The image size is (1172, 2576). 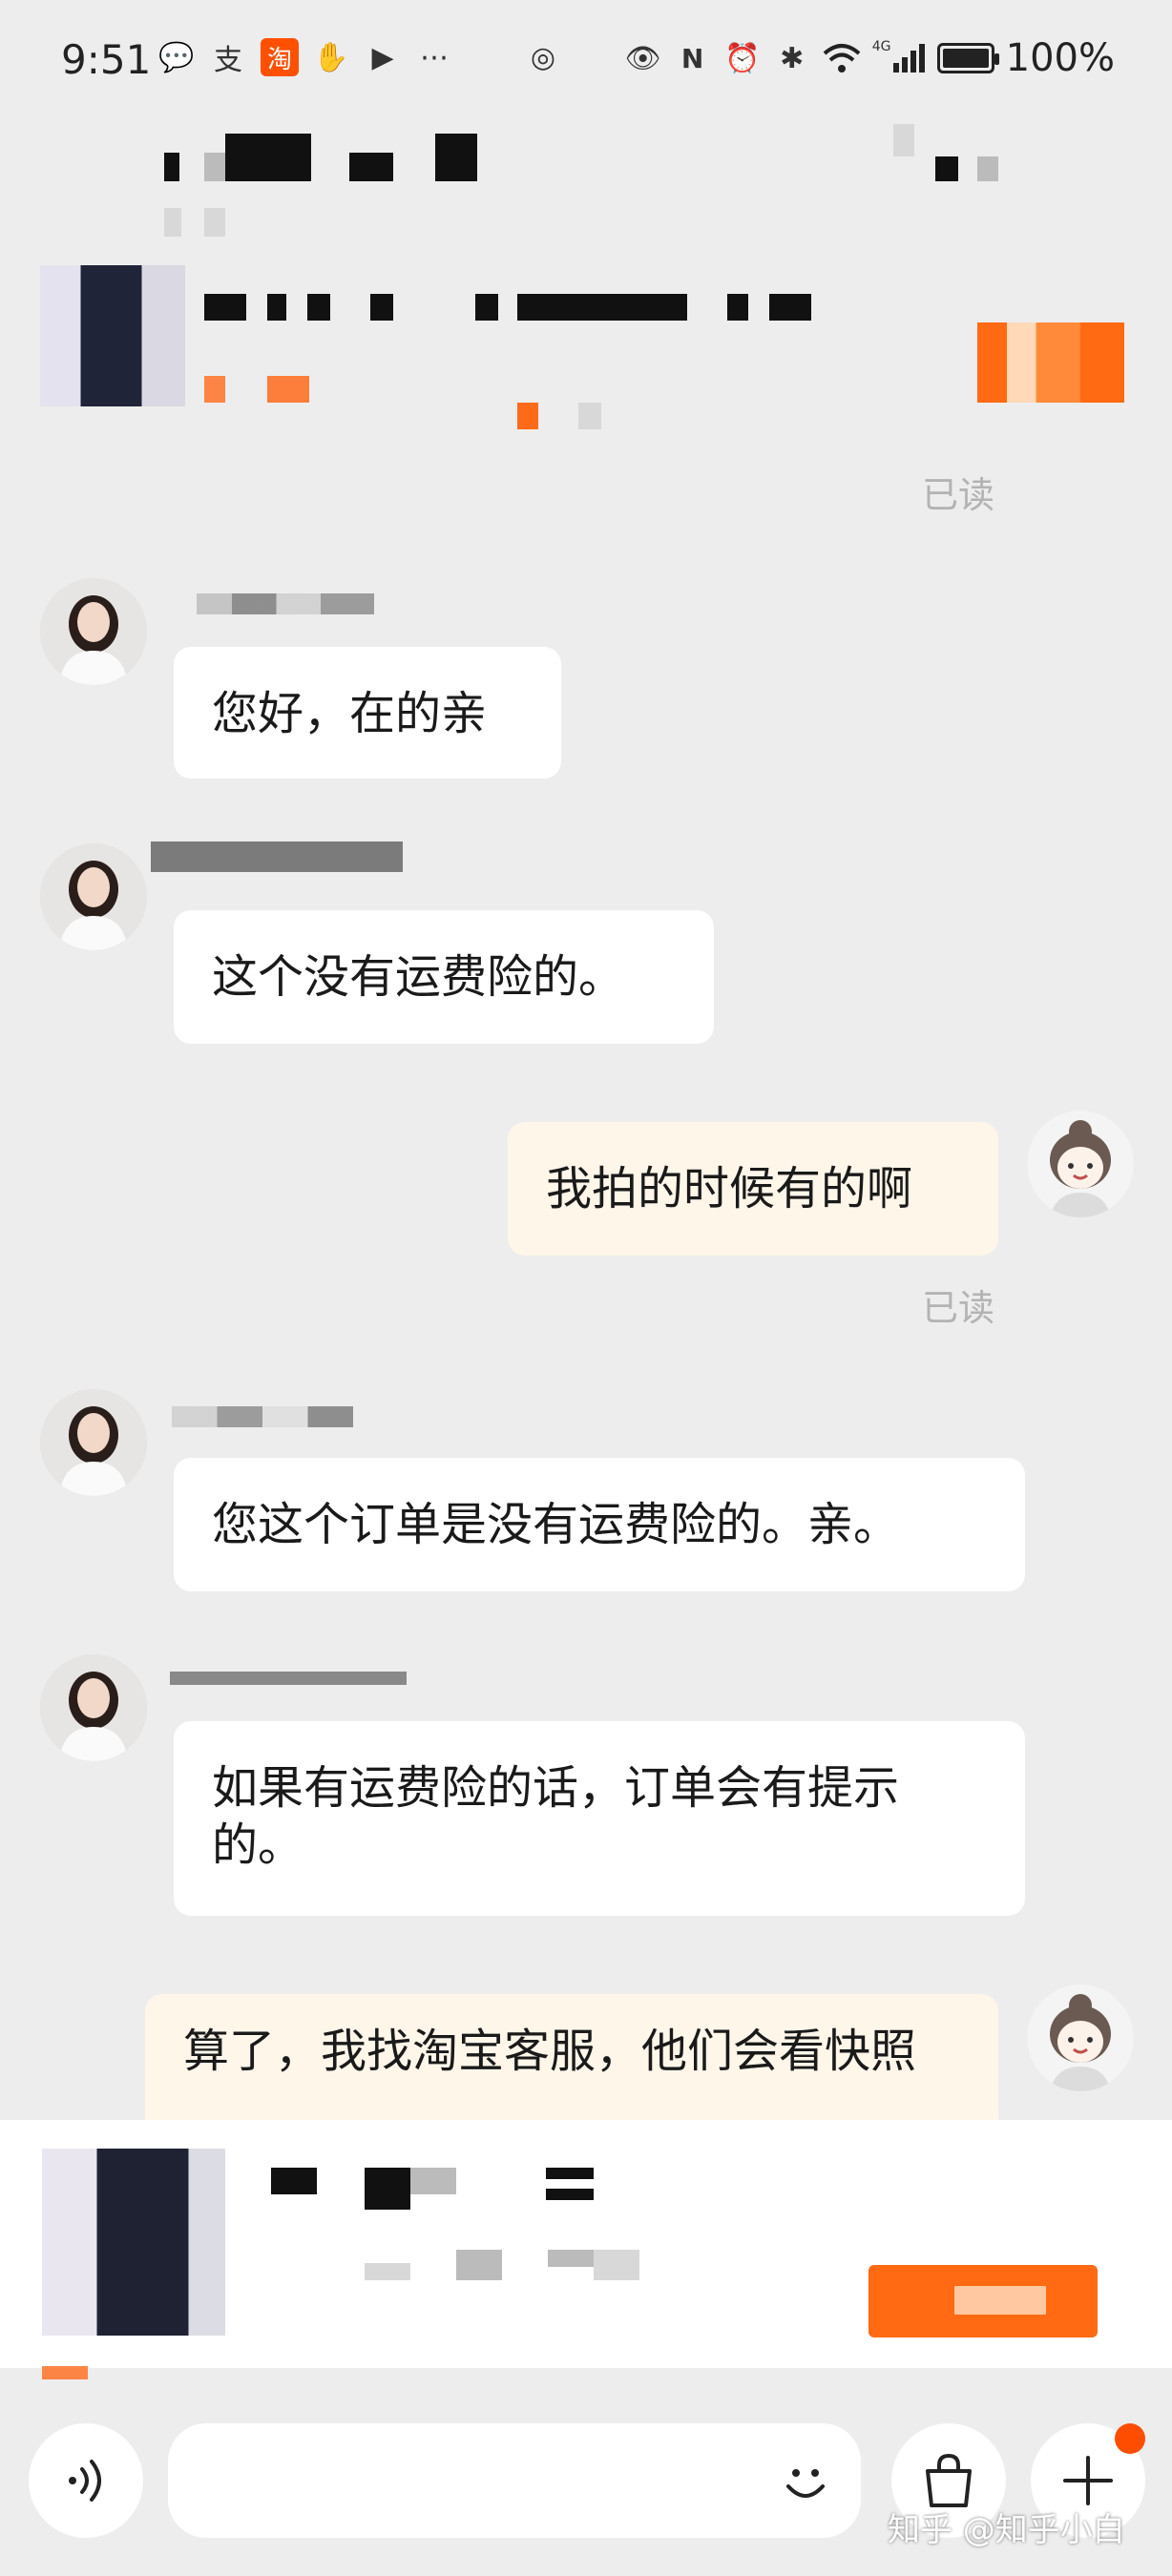 I want to click on wifi-icon, so click(x=842, y=58).